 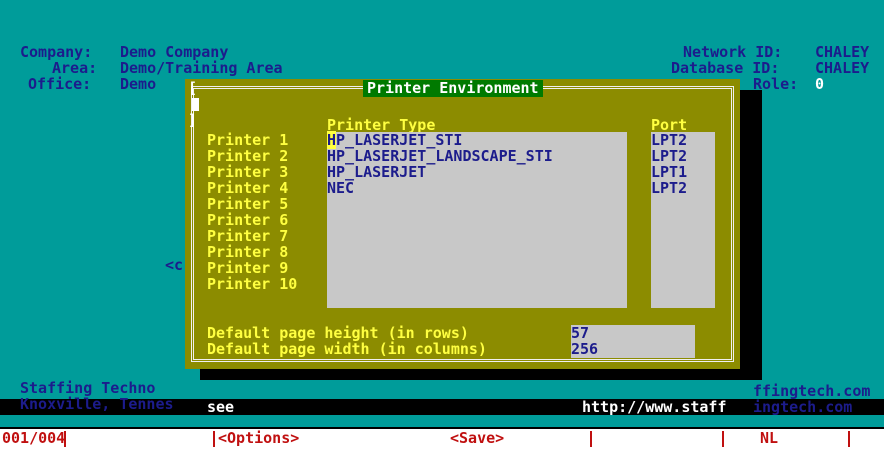 What do you see at coordinates (97, 404) in the screenshot?
I see `footer-location-left: Knoxville, Tennes` at bounding box center [97, 404].